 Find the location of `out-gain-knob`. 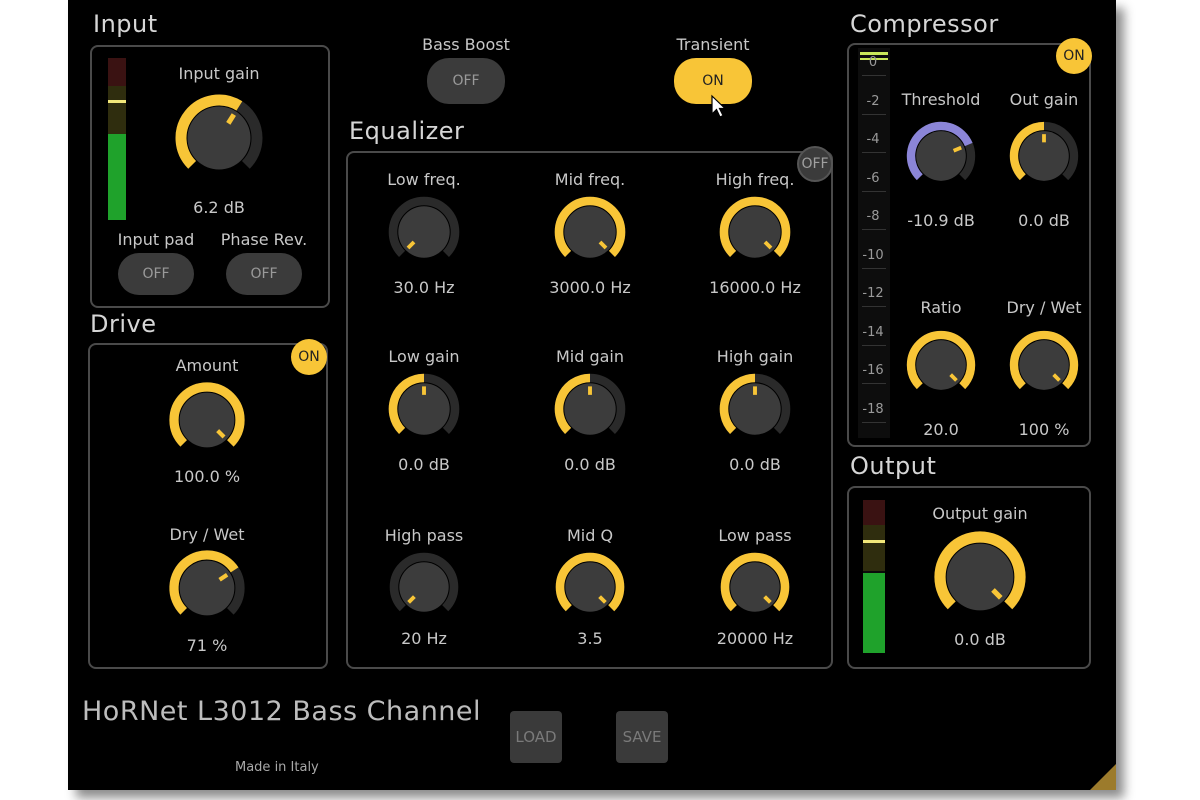

out-gain-knob is located at coordinates (1044, 156).